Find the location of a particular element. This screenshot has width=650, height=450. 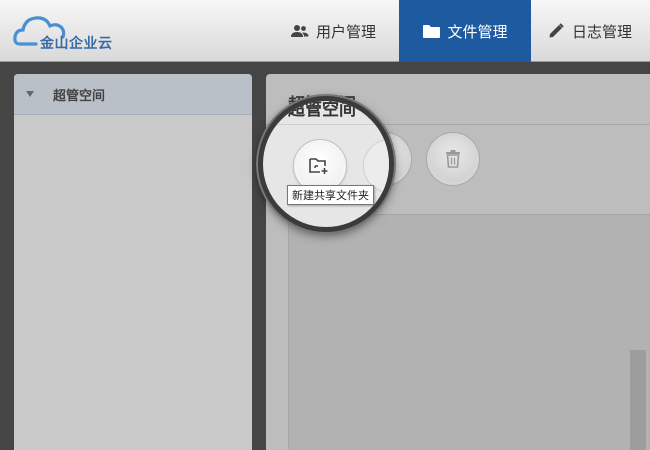

delete-button is located at coordinates (453, 159).